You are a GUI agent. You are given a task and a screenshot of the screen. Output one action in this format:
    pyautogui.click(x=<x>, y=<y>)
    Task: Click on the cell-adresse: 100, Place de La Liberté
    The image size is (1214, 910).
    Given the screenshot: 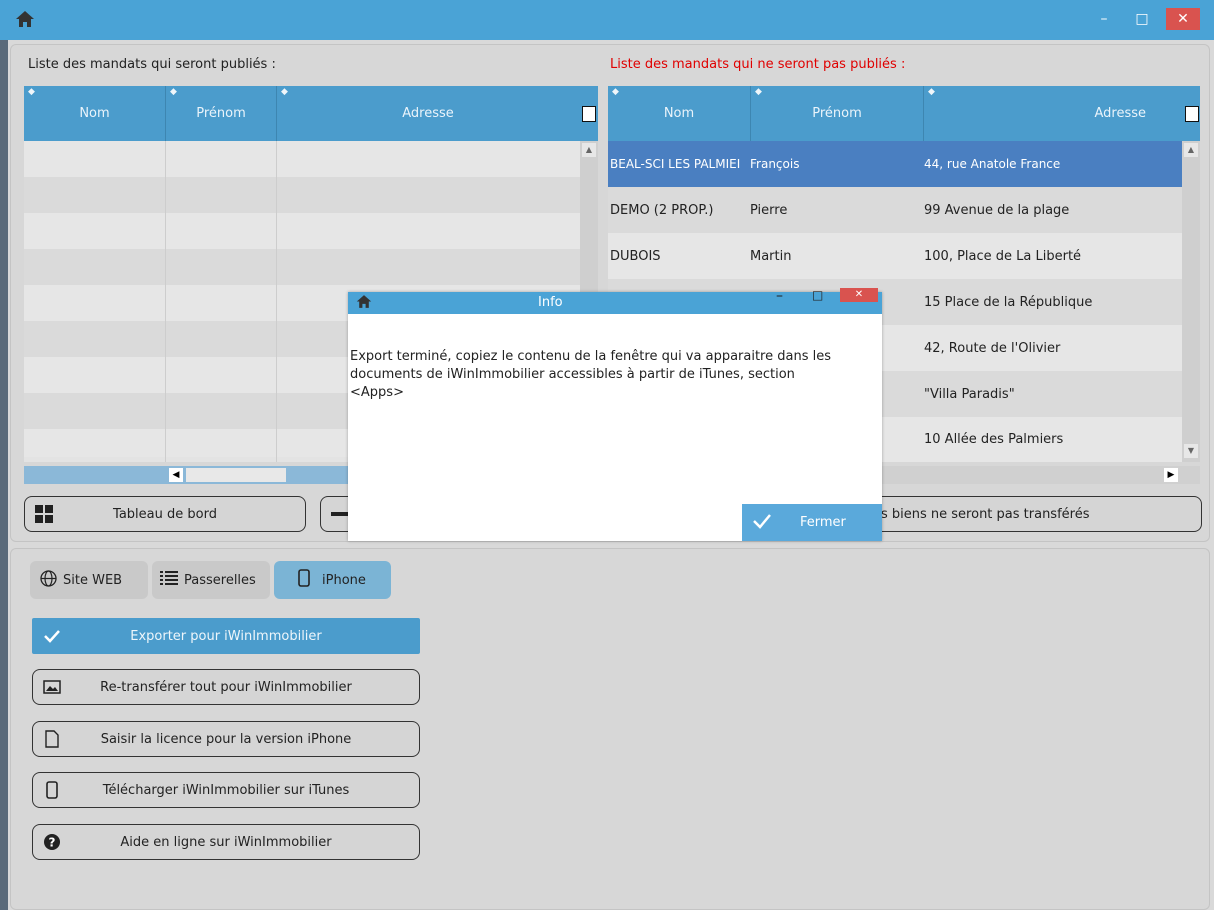 What is the action you would take?
    pyautogui.click(x=1003, y=256)
    